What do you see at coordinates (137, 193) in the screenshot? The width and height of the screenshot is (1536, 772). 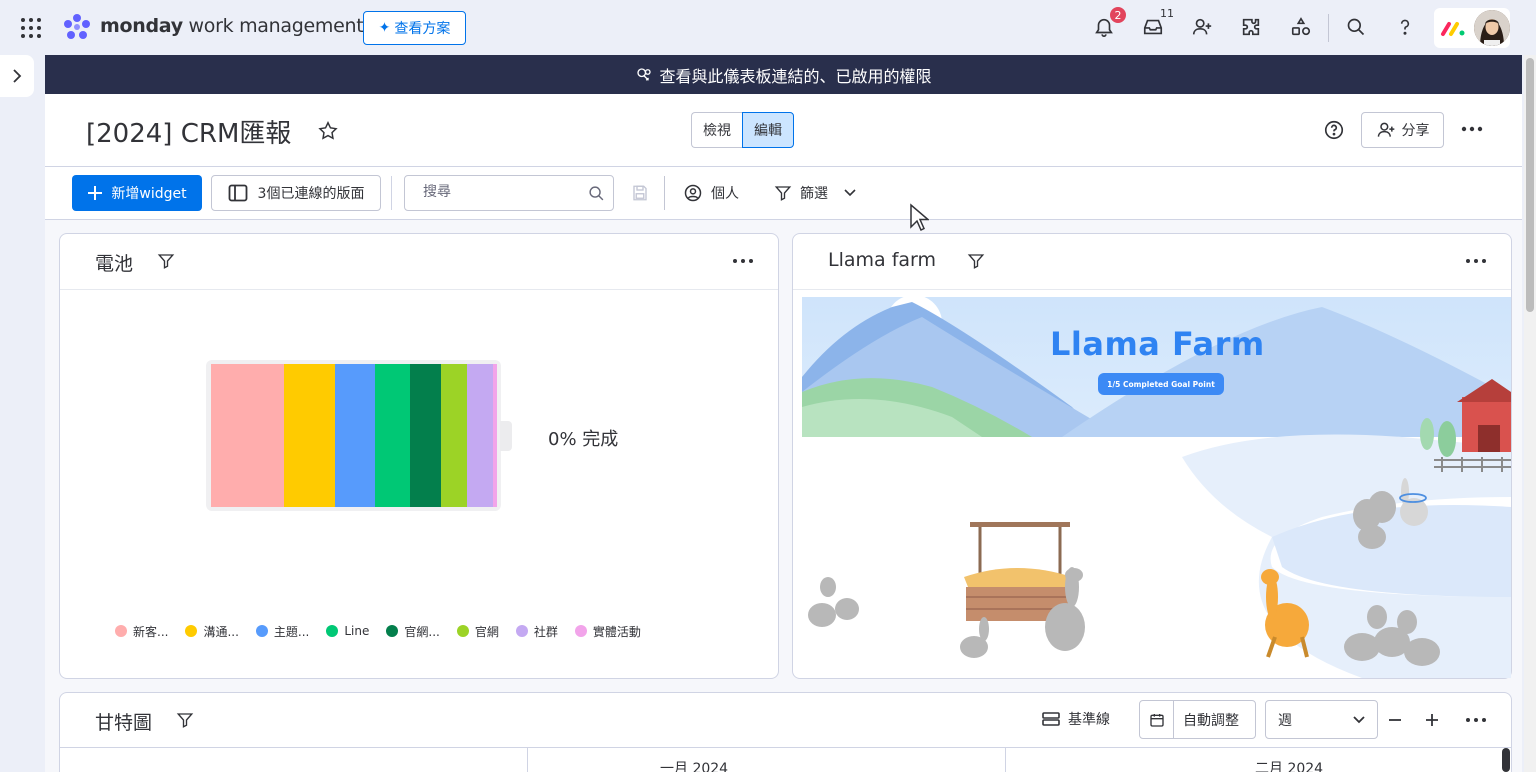 I see `add-widget-button: 新增widget` at bounding box center [137, 193].